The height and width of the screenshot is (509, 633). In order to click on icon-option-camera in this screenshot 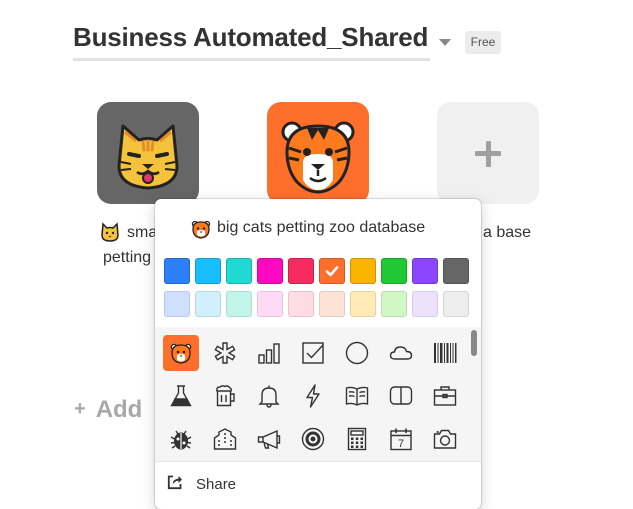, I will do `click(445, 439)`.